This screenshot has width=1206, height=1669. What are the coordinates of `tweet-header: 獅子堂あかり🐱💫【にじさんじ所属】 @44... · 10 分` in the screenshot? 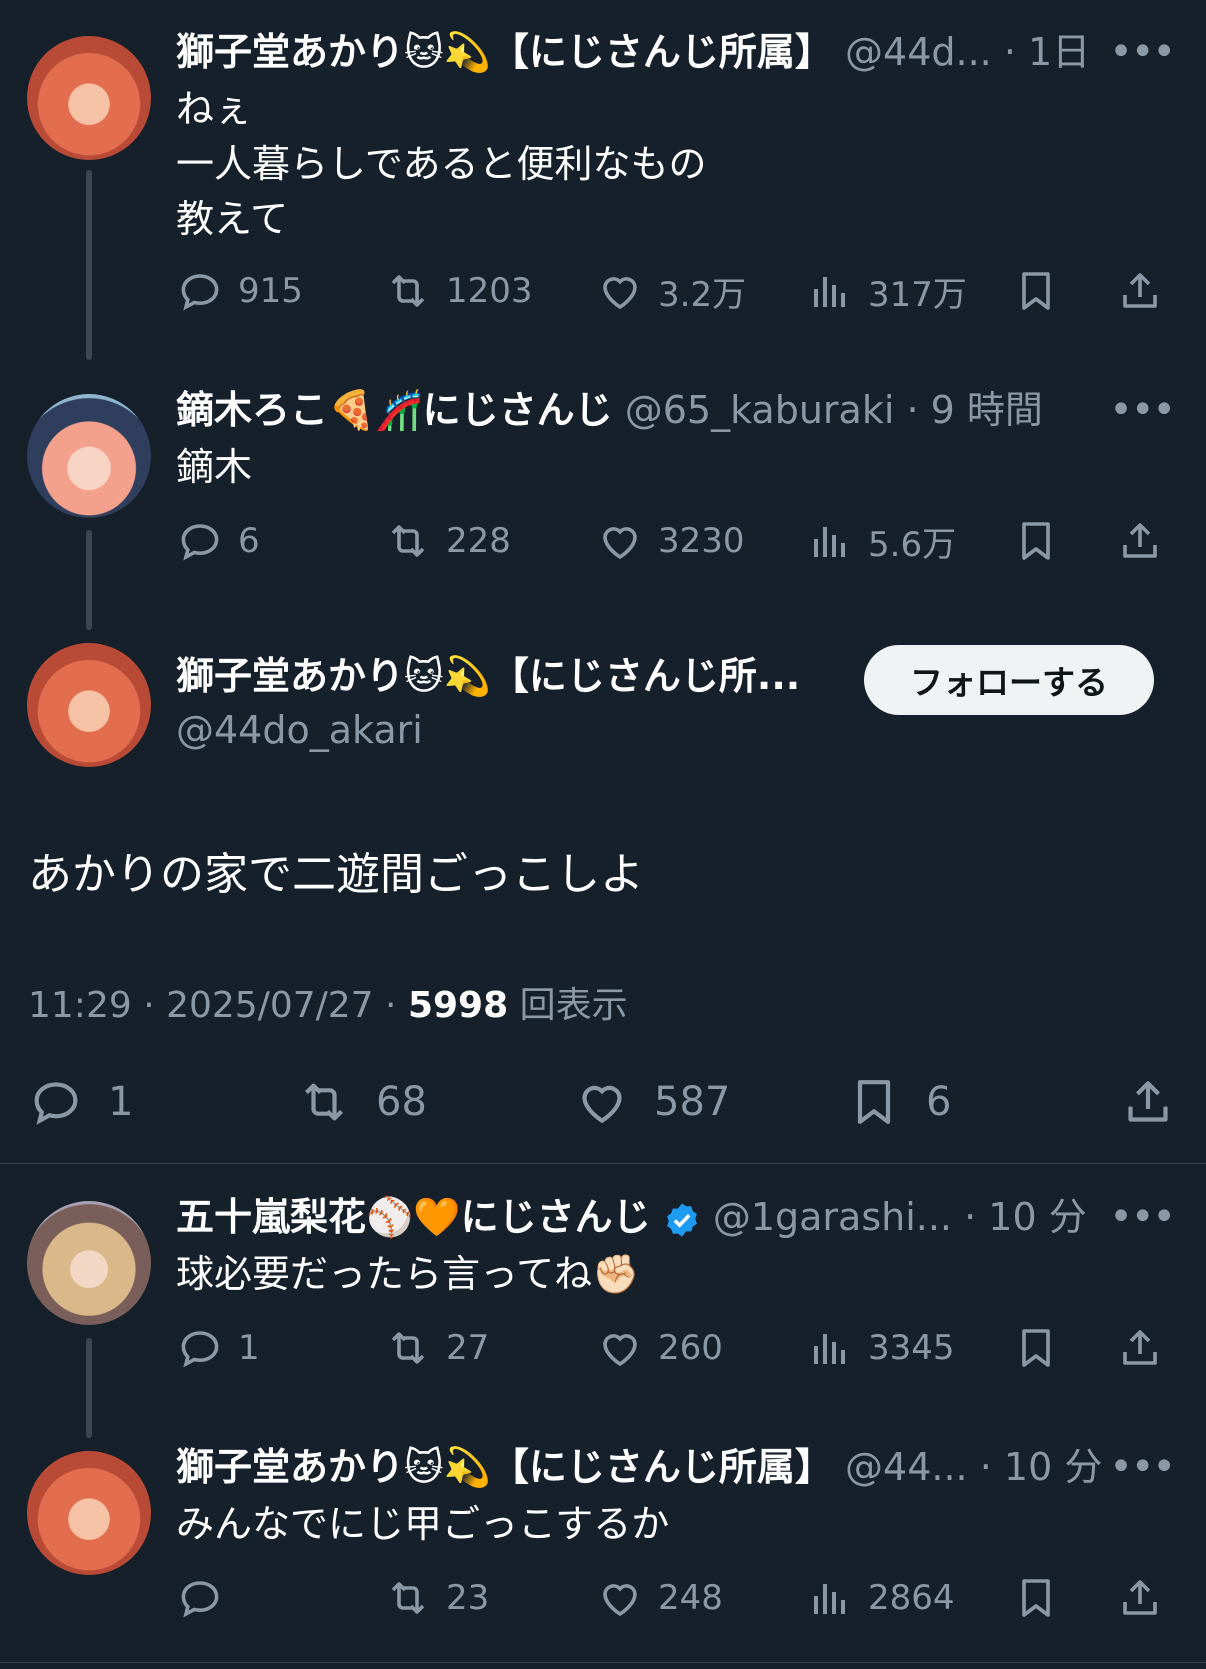 It's located at (639, 1467).